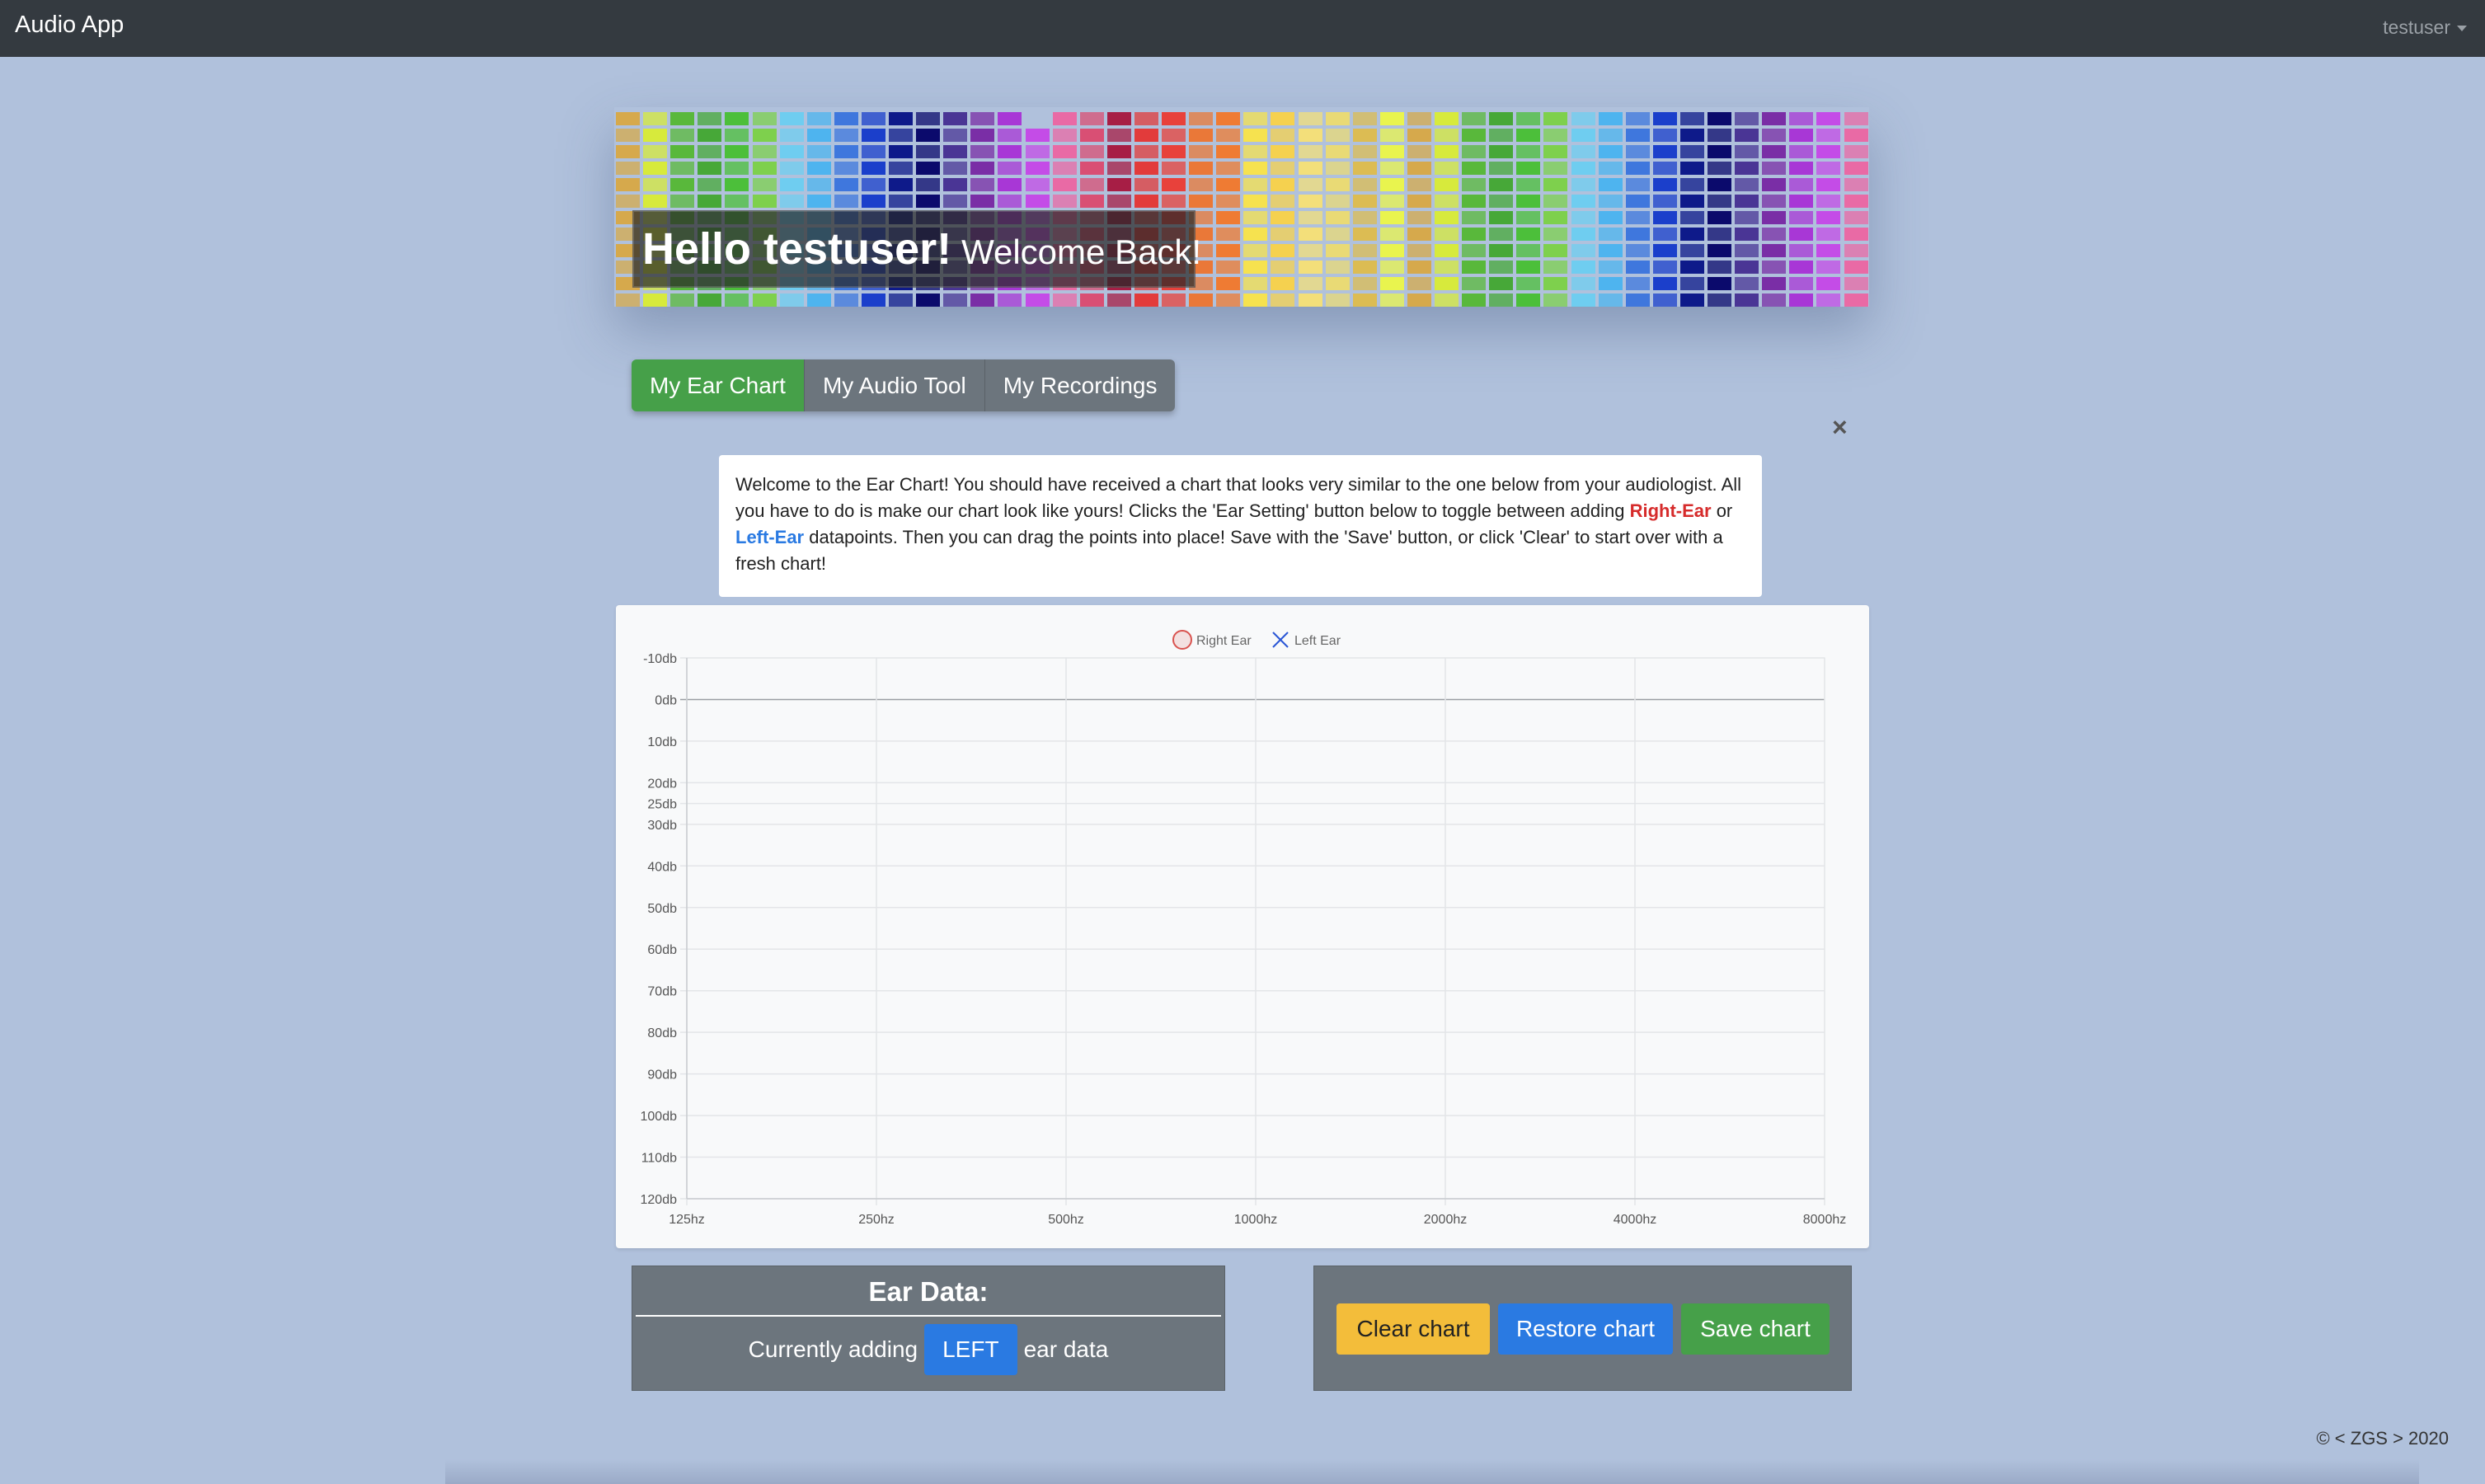 This screenshot has height=1484, width=2485. What do you see at coordinates (1080, 385) in the screenshot?
I see `tab-my-recordings: My Recordings` at bounding box center [1080, 385].